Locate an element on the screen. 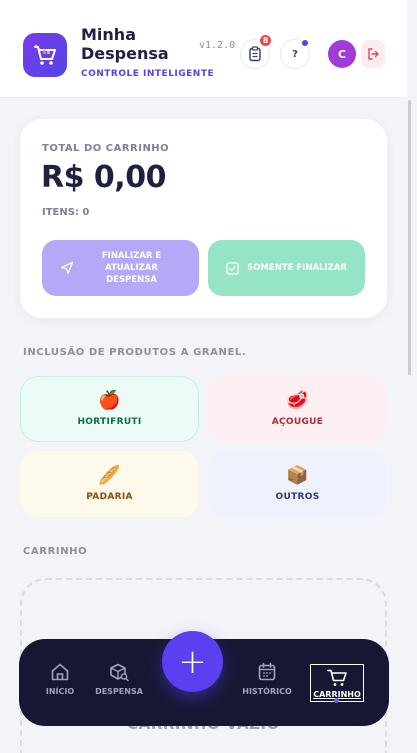  user-avatar: C is located at coordinates (342, 54).